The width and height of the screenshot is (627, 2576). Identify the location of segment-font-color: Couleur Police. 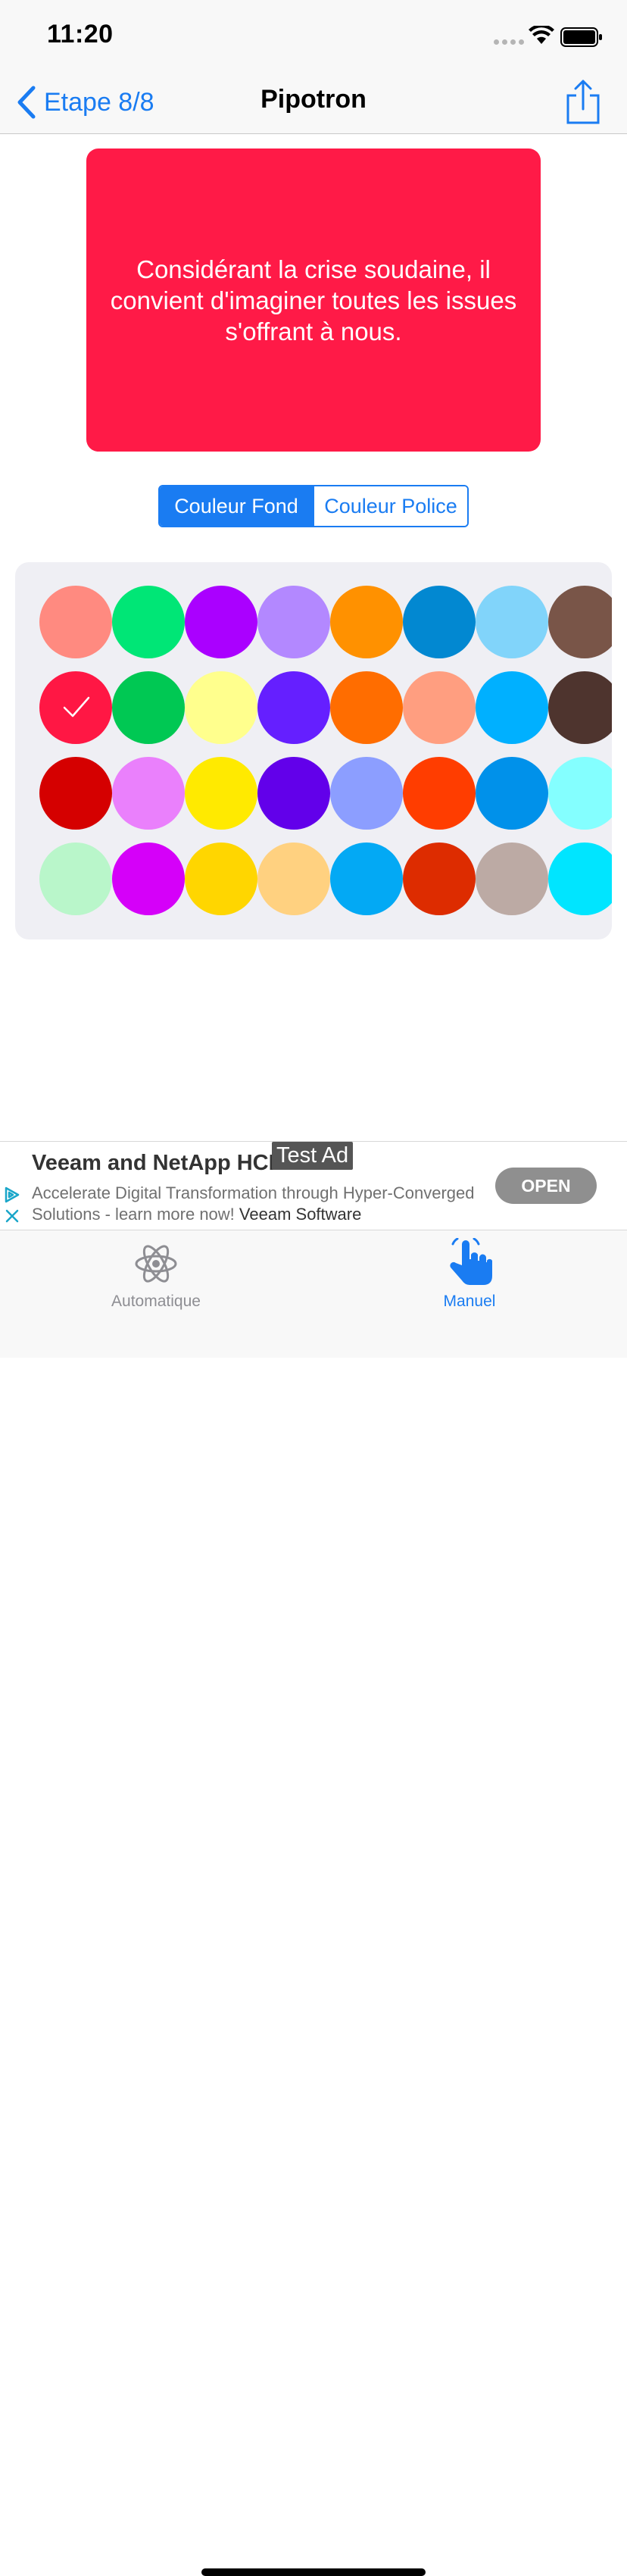
(390, 506).